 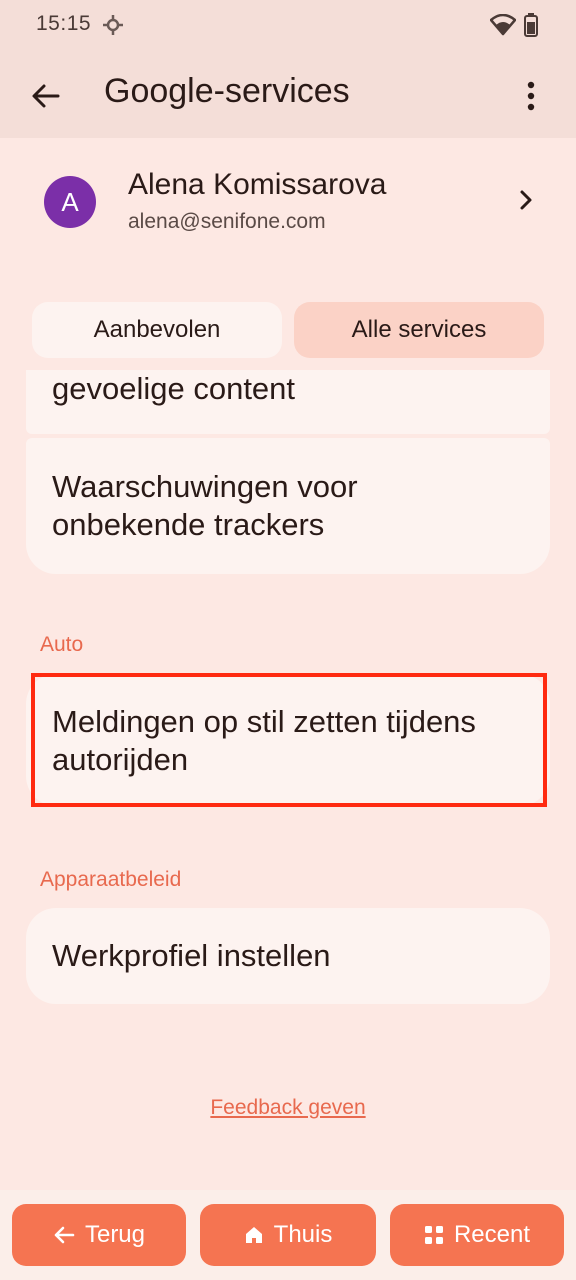 I want to click on nav-recent-label: Recent, so click(x=492, y=1234).